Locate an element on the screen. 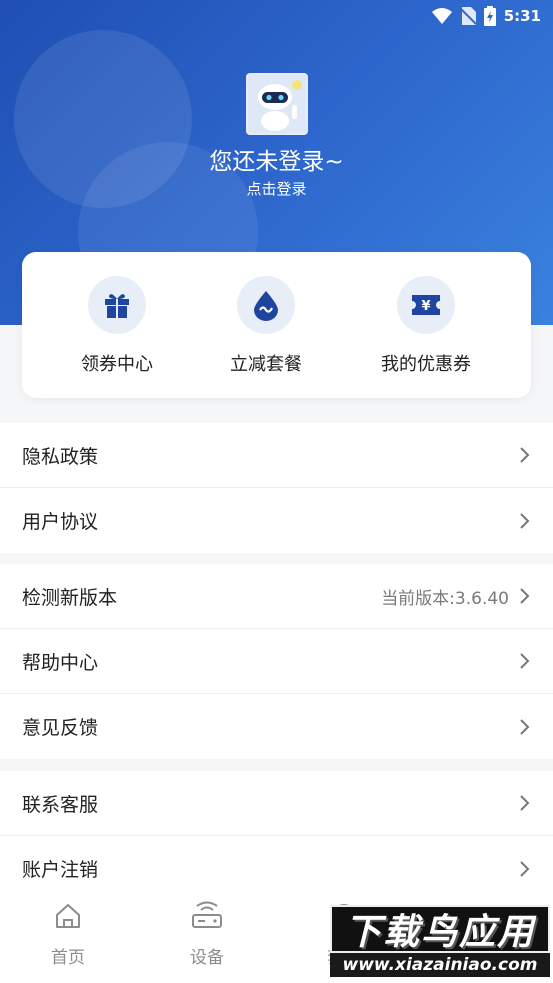  menu-item-label: 隐私政策 is located at coordinates (60, 456).